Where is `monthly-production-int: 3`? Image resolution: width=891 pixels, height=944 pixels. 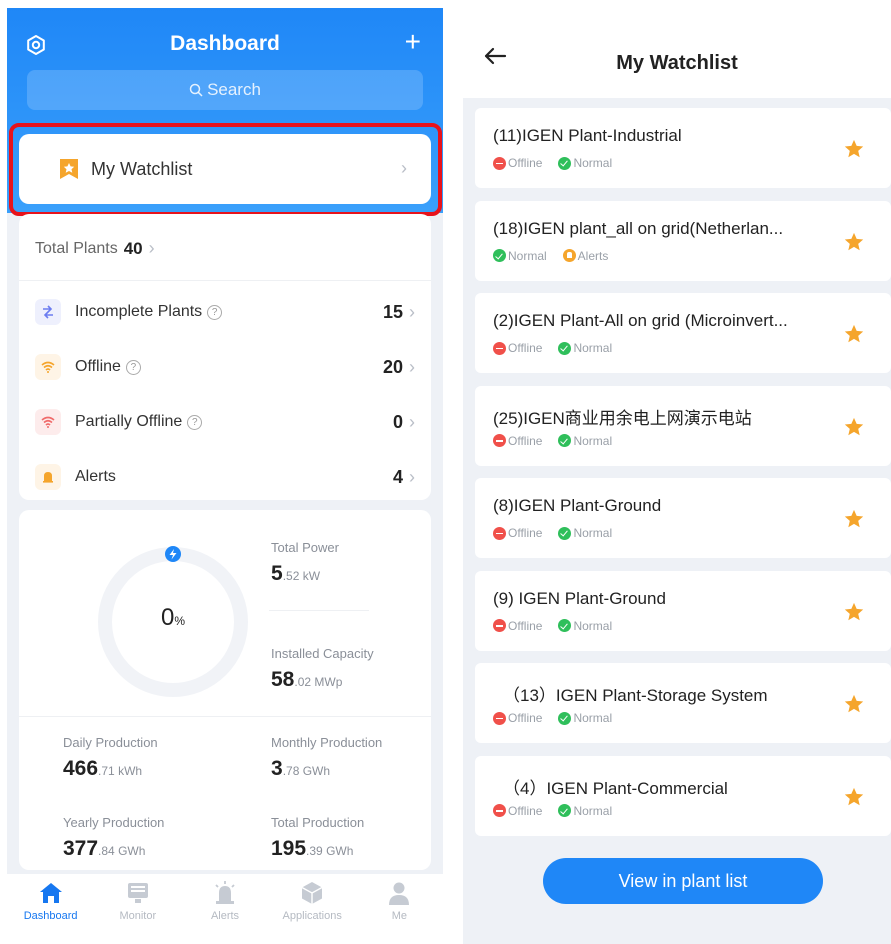 monthly-production-int: 3 is located at coordinates (277, 768).